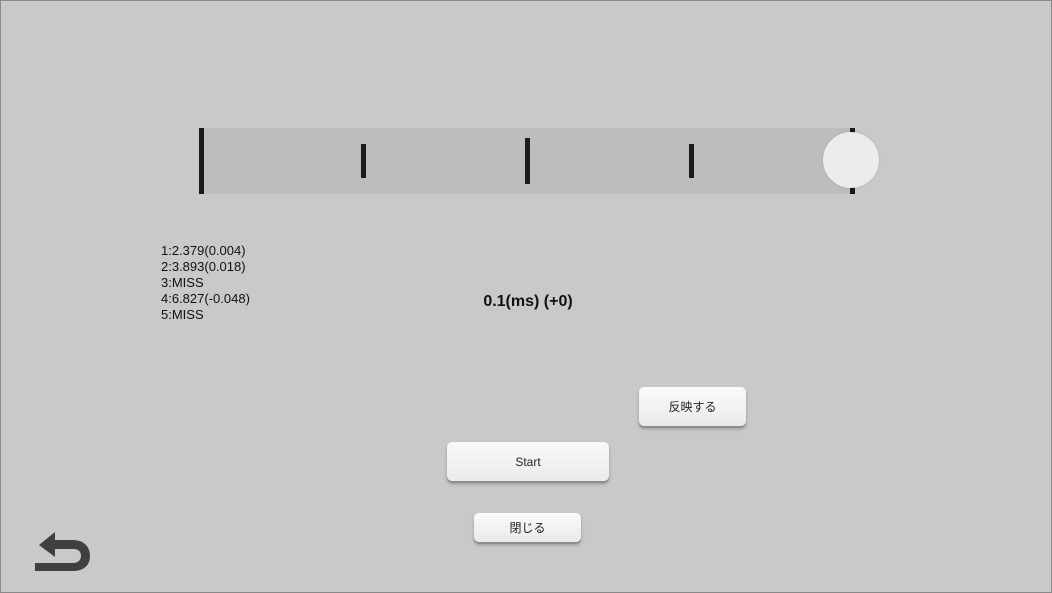 The image size is (1052, 593). What do you see at coordinates (182, 314) in the screenshot?
I see `hit-result: 5:MISS` at bounding box center [182, 314].